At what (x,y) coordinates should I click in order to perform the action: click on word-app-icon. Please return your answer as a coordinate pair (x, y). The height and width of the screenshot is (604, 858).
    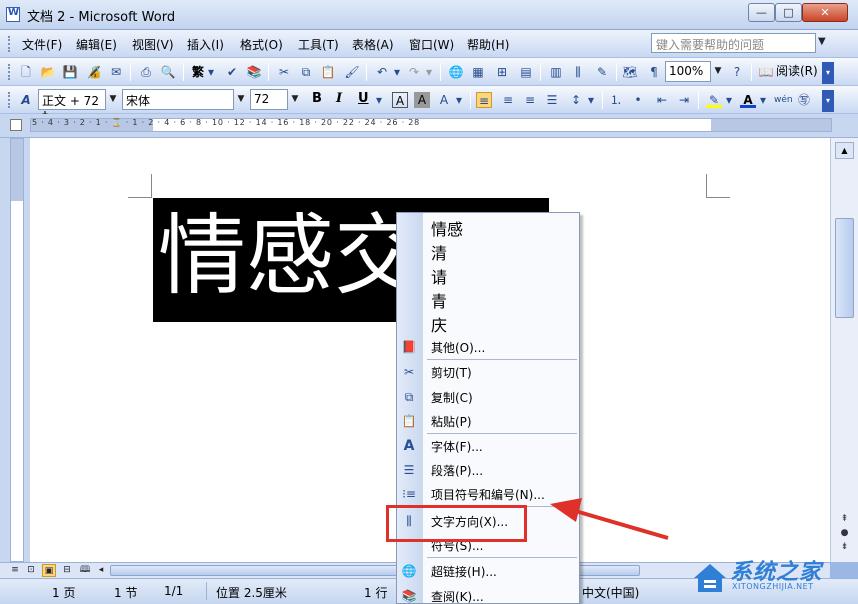
    Looking at the image, I should click on (13, 14).